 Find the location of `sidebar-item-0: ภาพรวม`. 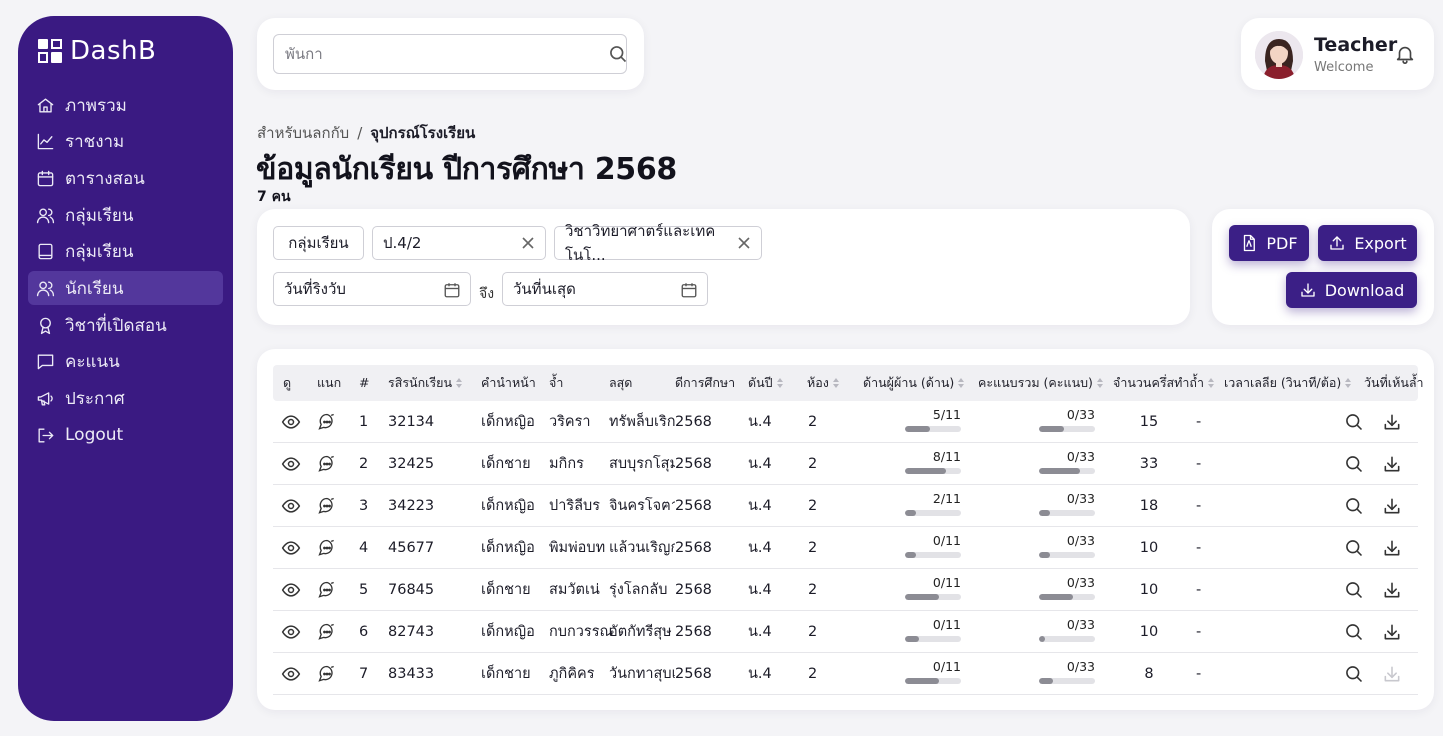

sidebar-item-0: ภาพรวม is located at coordinates (125, 105).